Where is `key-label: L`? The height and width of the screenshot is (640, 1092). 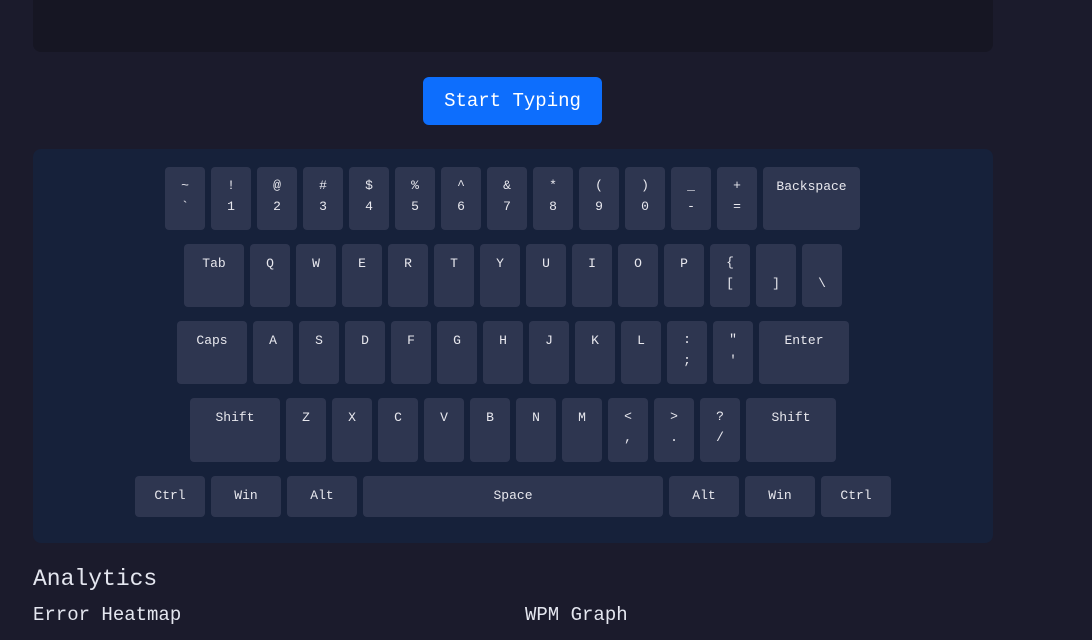
key-label: L is located at coordinates (641, 340).